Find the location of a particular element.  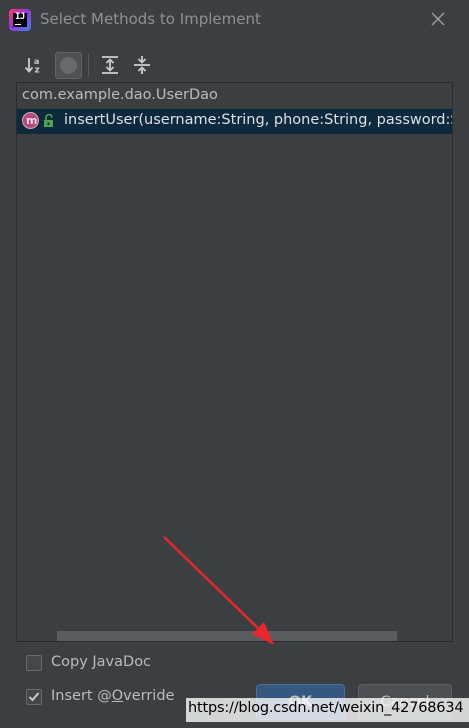

show-classes-toggle-icon is located at coordinates (68, 65).